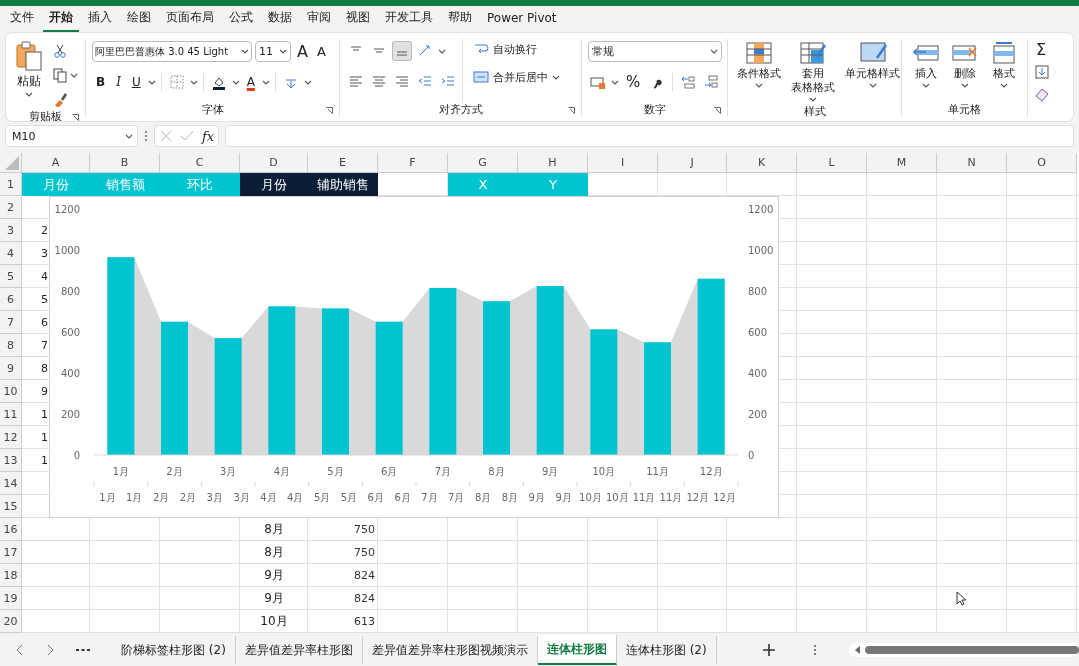 This screenshot has width=1079, height=666. What do you see at coordinates (356, 81) in the screenshot?
I see `align-left-icon` at bounding box center [356, 81].